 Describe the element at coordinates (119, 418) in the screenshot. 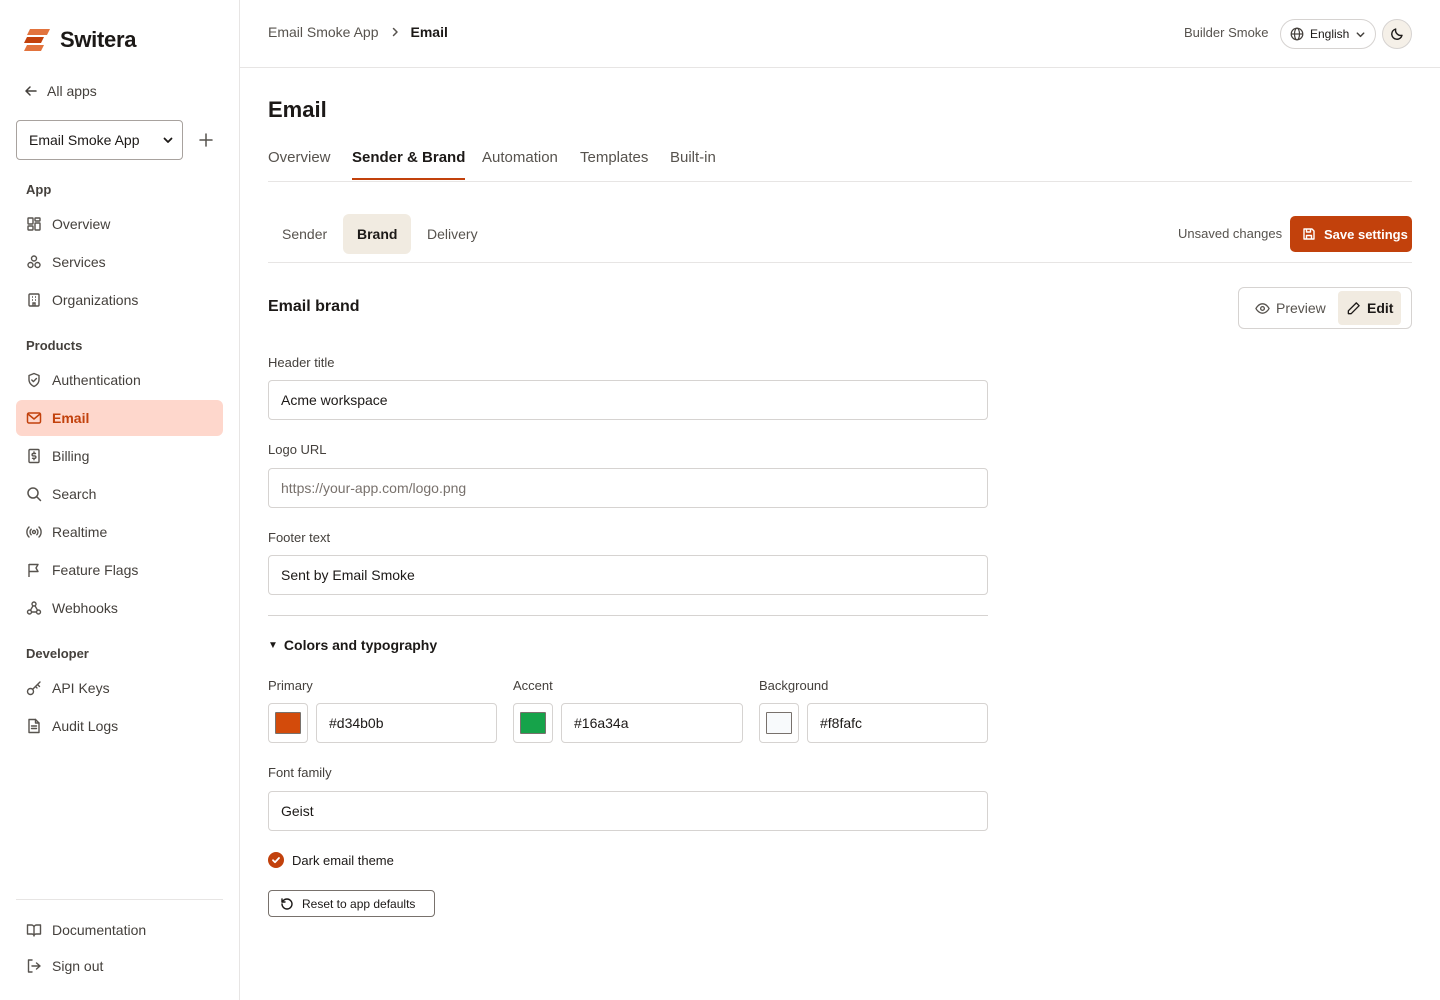

I see `sidebar-item-email: Email` at that location.